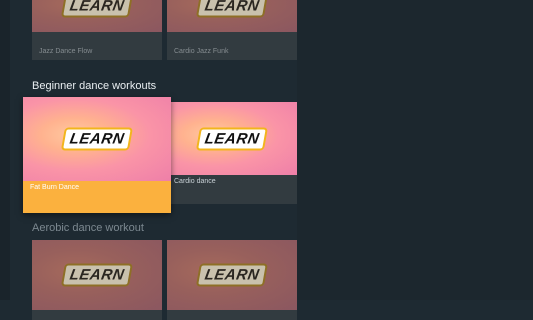 This screenshot has width=533, height=320. Describe the element at coordinates (66, 51) in the screenshot. I see `card-title: Jazz Dance Flow` at that location.